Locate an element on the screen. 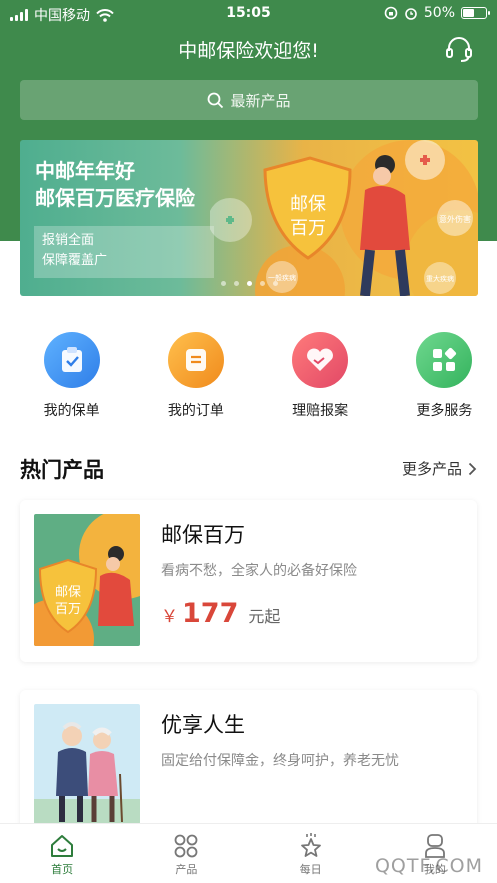  status-right: 50% is located at coordinates (437, 13).